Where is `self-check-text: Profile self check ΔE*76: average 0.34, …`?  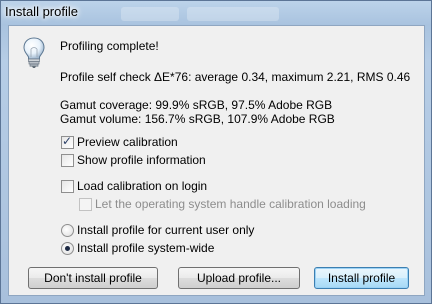 self-check-text: Profile self check ΔE*76: average 0.34, … is located at coordinates (235, 77).